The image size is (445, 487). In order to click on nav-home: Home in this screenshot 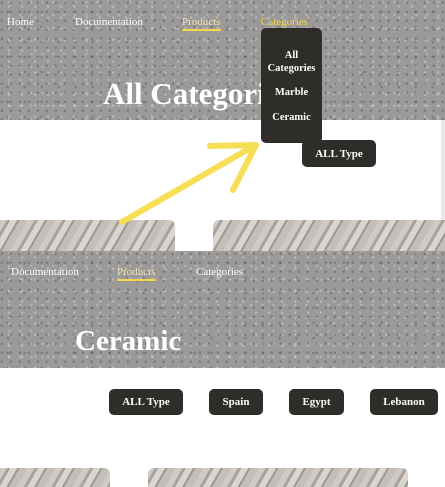, I will do `click(20, 22)`.